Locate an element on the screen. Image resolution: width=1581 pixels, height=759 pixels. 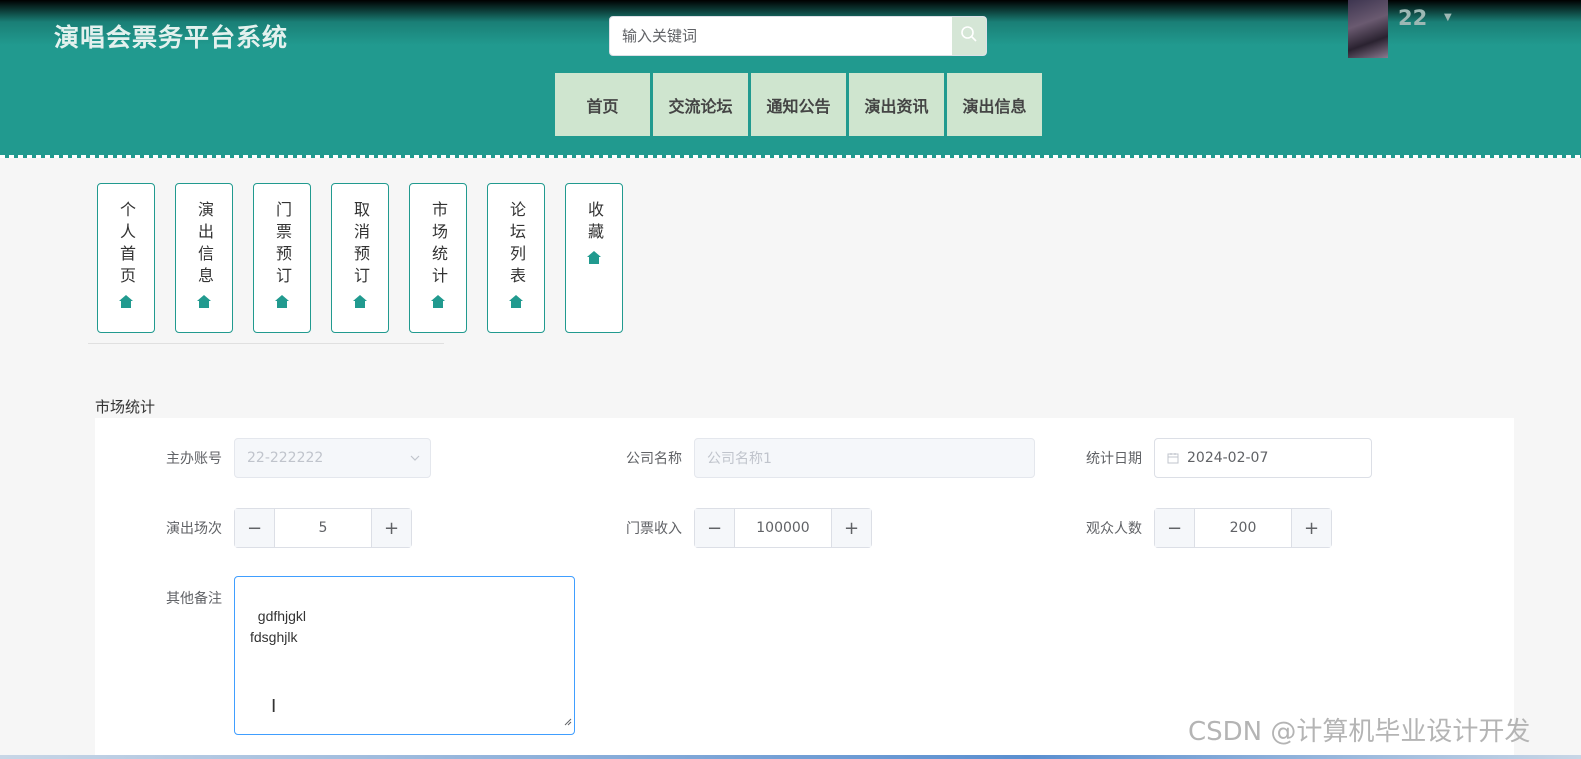
remarks-value: gdfhjgkl fdsghjlk is located at coordinates (278, 626).